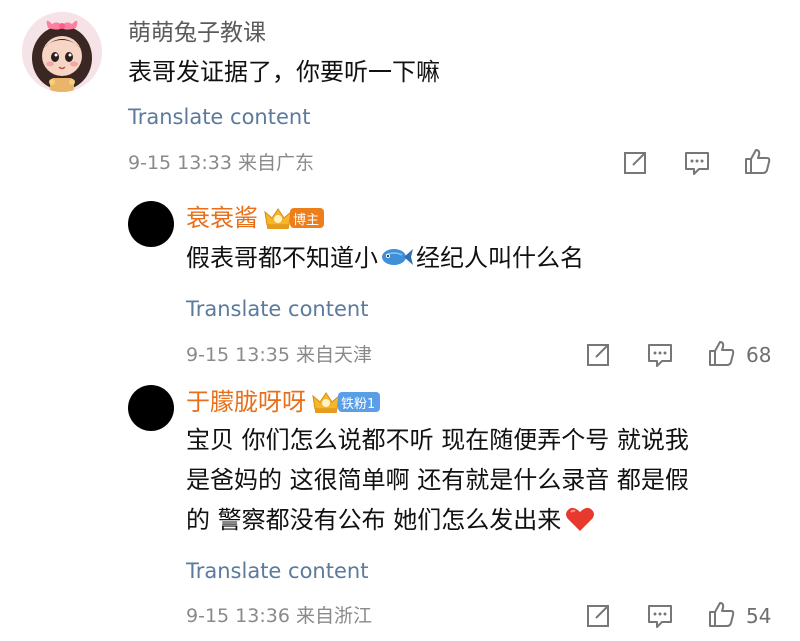 The height and width of the screenshot is (641, 800). I want to click on reply-header: 于朦胧呀呀 铁粉1, so click(283, 402).